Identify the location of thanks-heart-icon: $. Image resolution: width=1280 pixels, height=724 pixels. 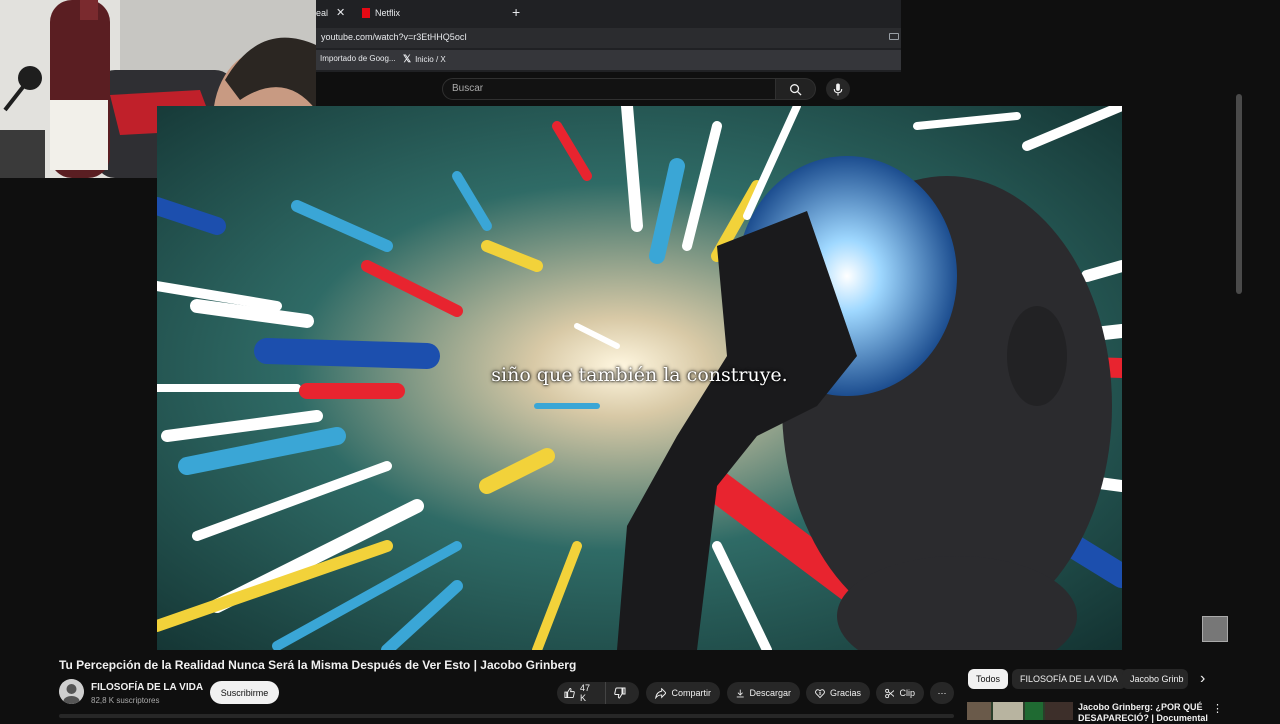
(820, 693).